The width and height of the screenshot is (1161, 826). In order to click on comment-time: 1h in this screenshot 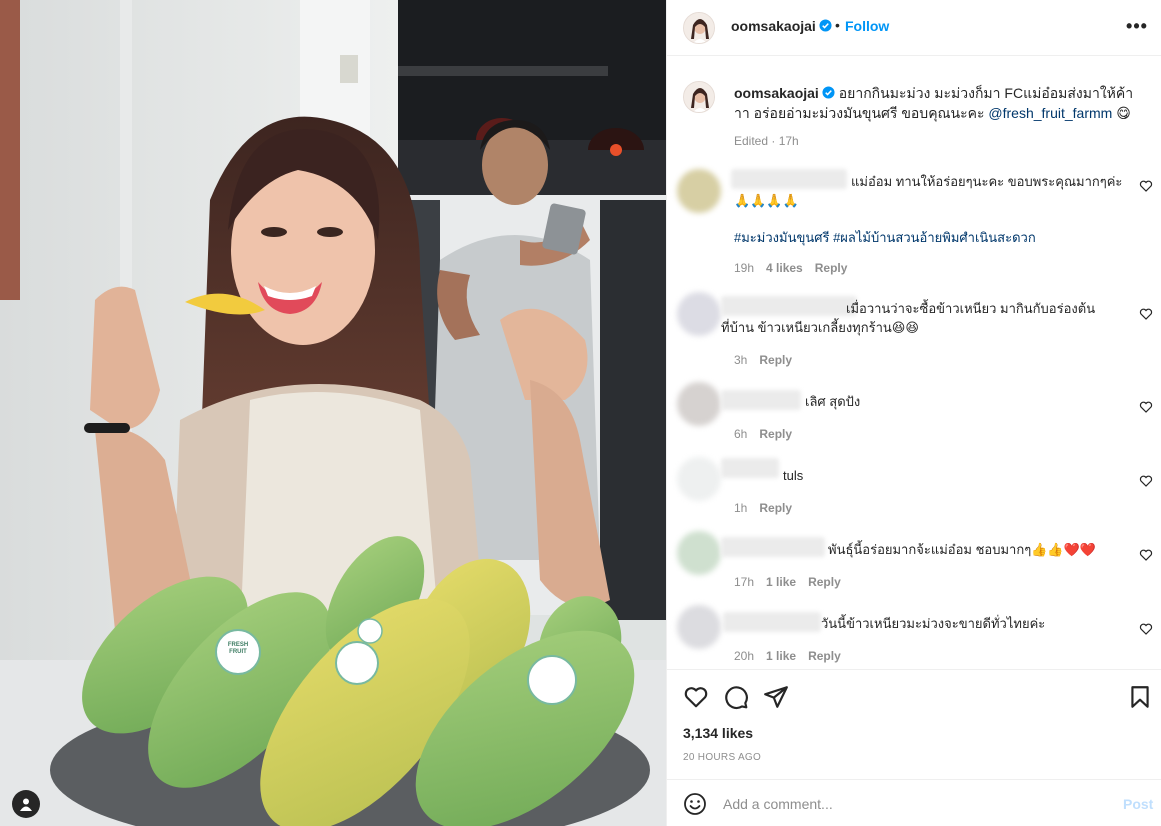, I will do `click(741, 508)`.